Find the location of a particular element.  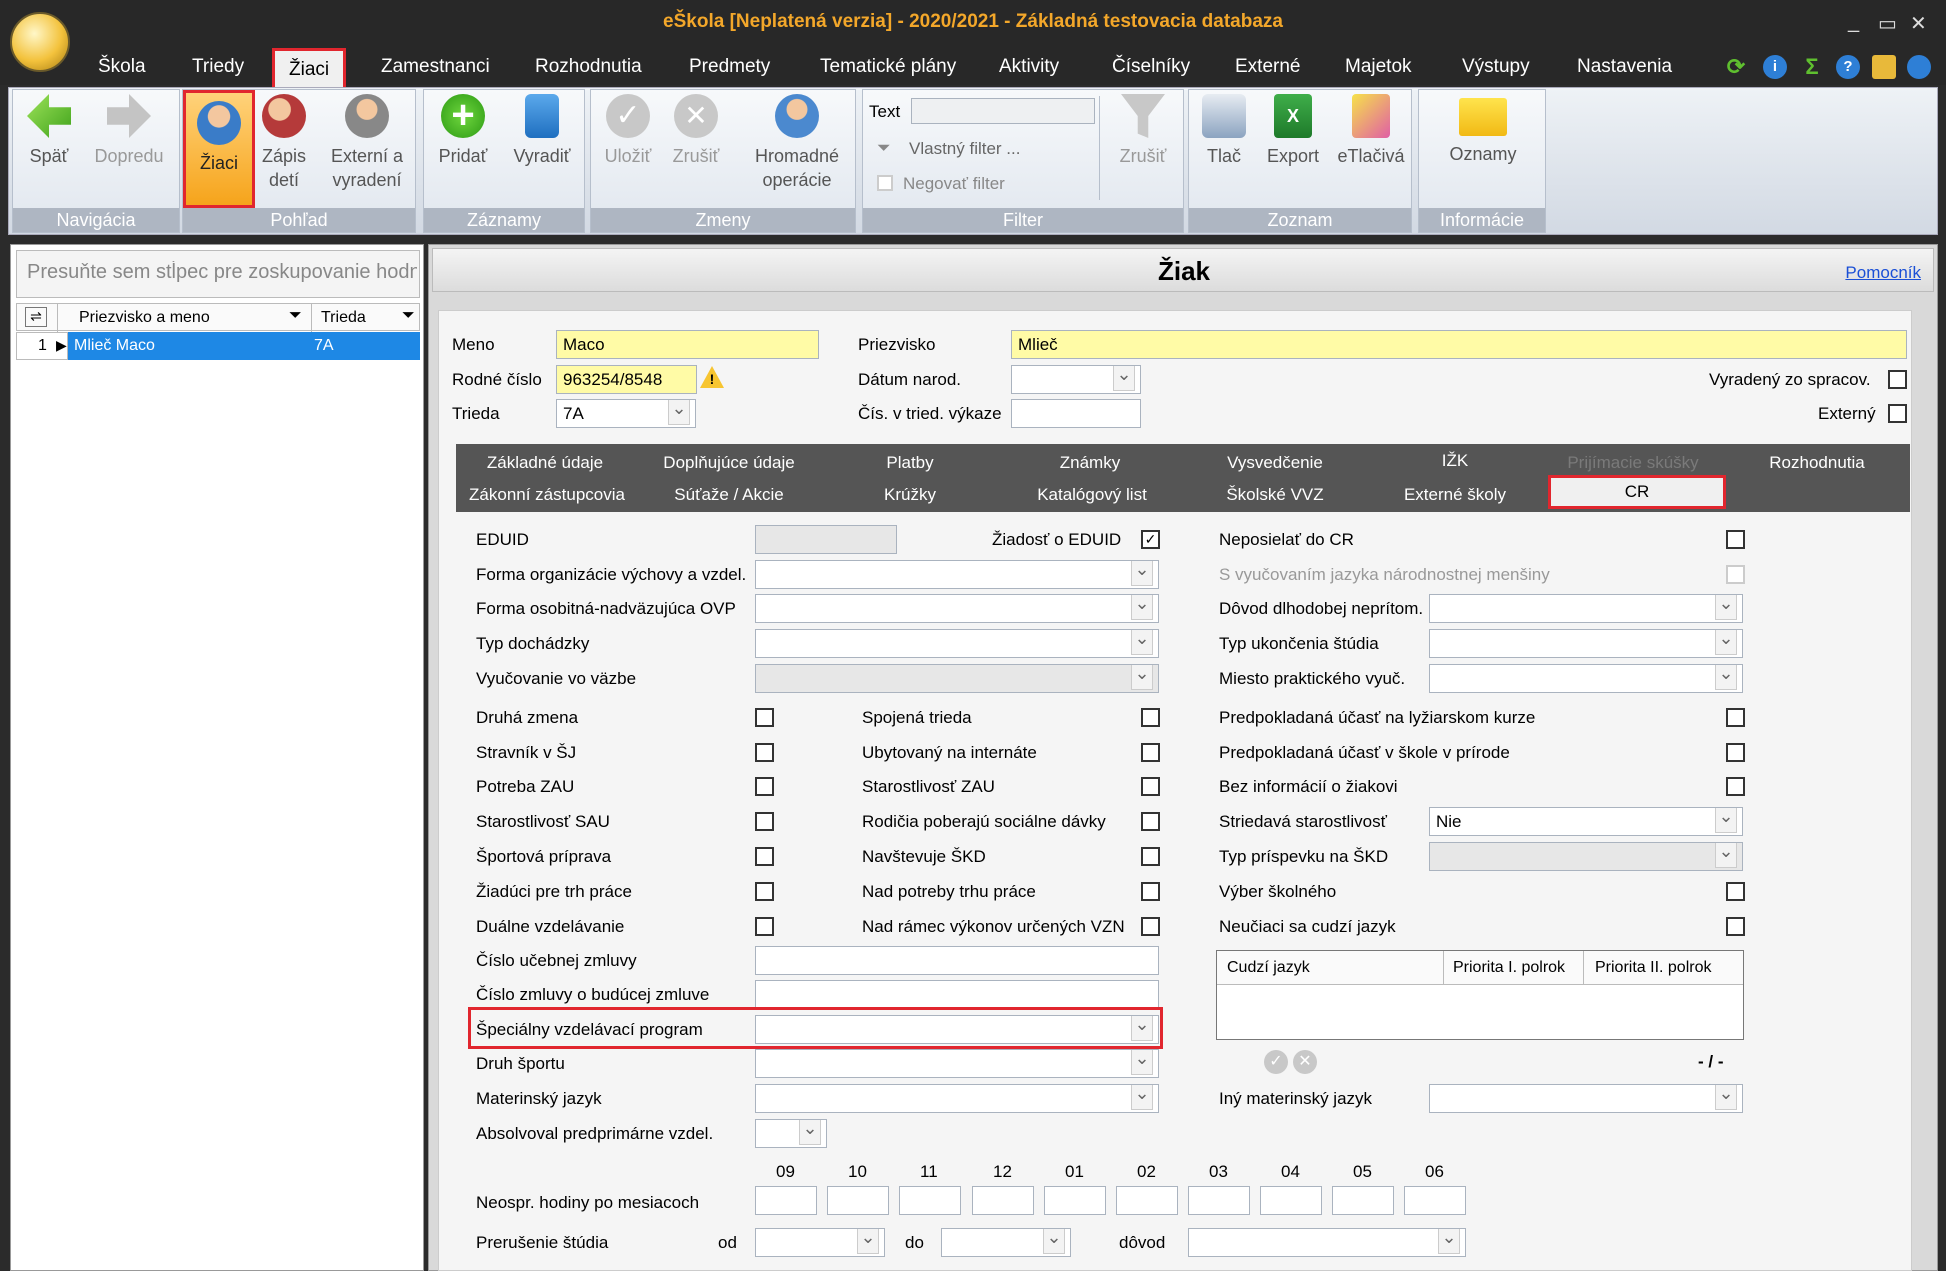

menu-nastavenia: Nastavenia is located at coordinates (1624, 67).